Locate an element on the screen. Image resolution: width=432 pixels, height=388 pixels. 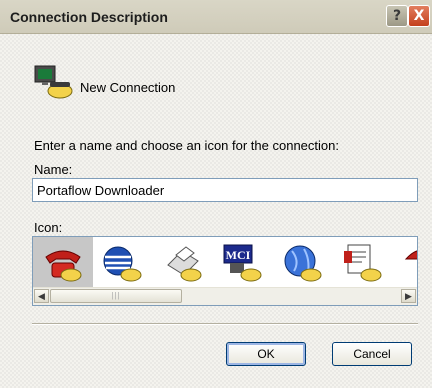
document-phone-icon is located at coordinates (363, 263).